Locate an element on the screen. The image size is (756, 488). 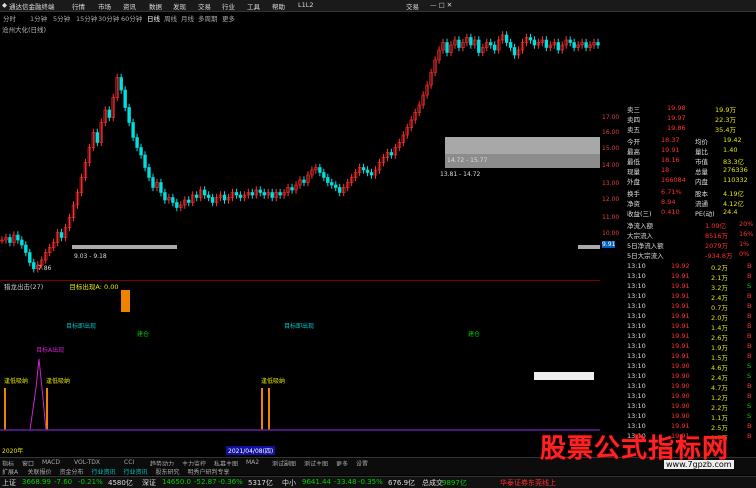
menu-item-tools: 工具 is located at coordinates (253, 6).